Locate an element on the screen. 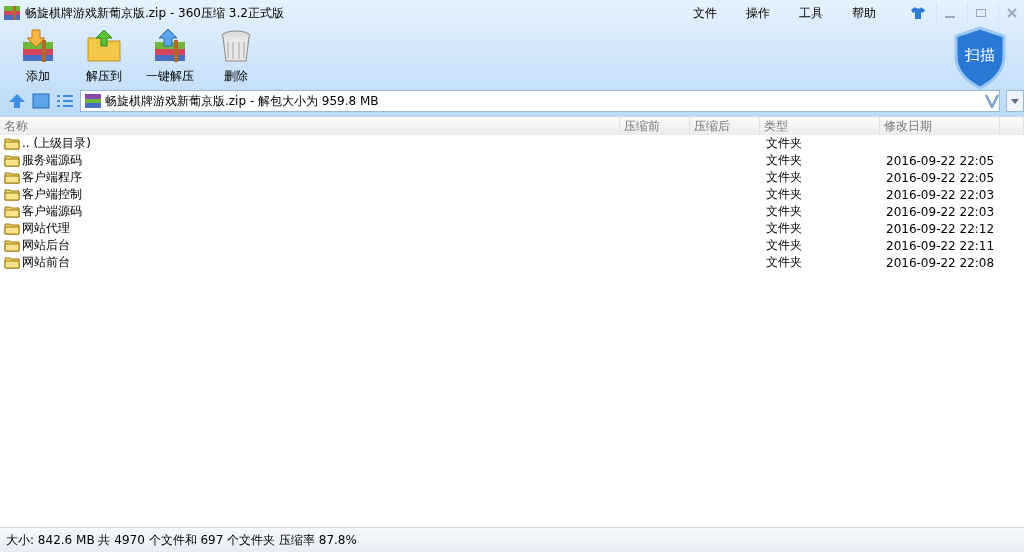 This screenshot has width=1024, height=552. file-name: 客户端程序 is located at coordinates (52, 177).